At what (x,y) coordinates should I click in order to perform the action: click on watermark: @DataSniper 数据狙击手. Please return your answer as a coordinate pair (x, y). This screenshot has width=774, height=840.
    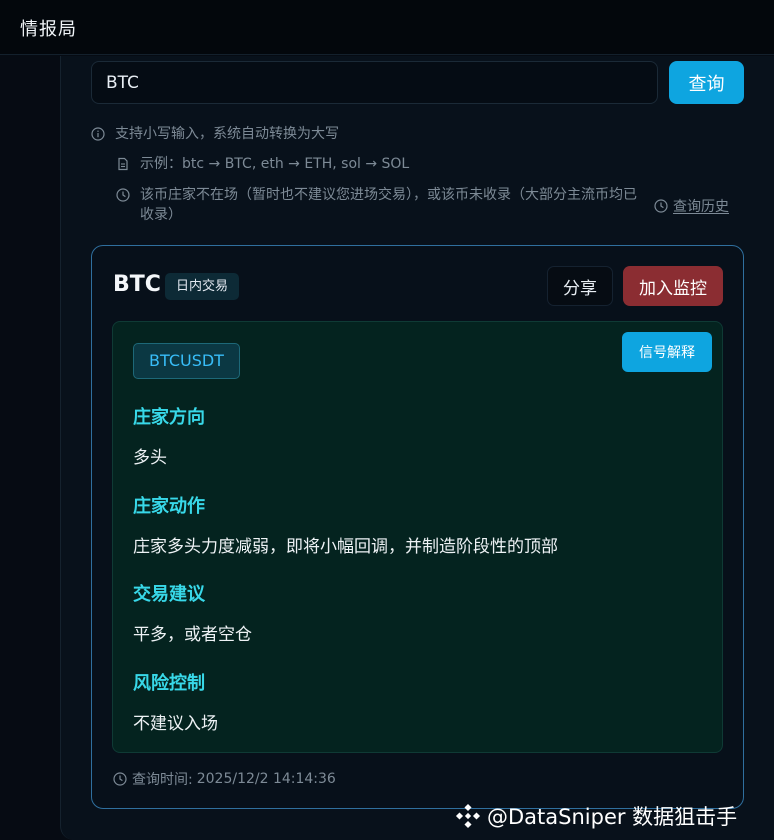
    Looking at the image, I should click on (596, 816).